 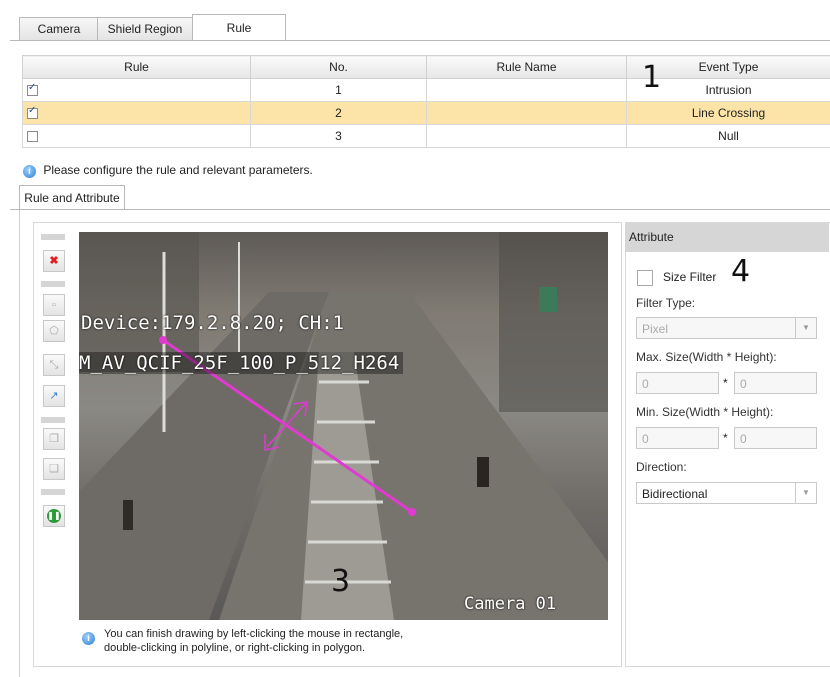 What do you see at coordinates (645, 278) in the screenshot?
I see `size-filter-checkbox` at bounding box center [645, 278].